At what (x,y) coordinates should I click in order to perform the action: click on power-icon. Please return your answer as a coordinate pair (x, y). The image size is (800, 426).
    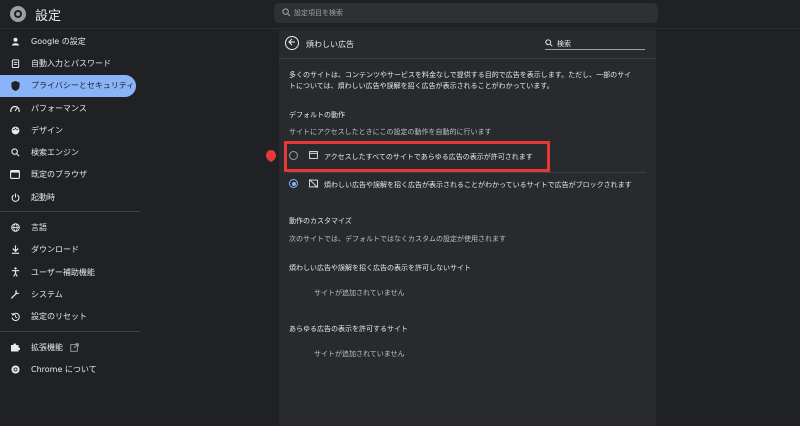
    Looking at the image, I should click on (15, 197).